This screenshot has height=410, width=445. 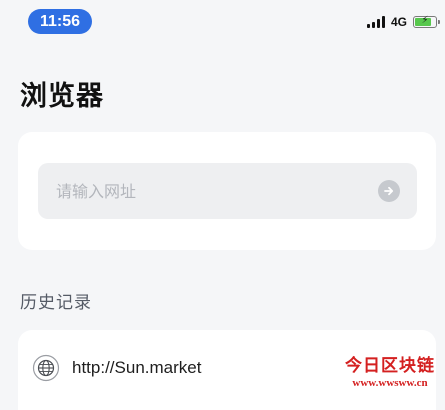 I want to click on watermark: 今日区块链 www.wwsww.cn, so click(x=390, y=373).